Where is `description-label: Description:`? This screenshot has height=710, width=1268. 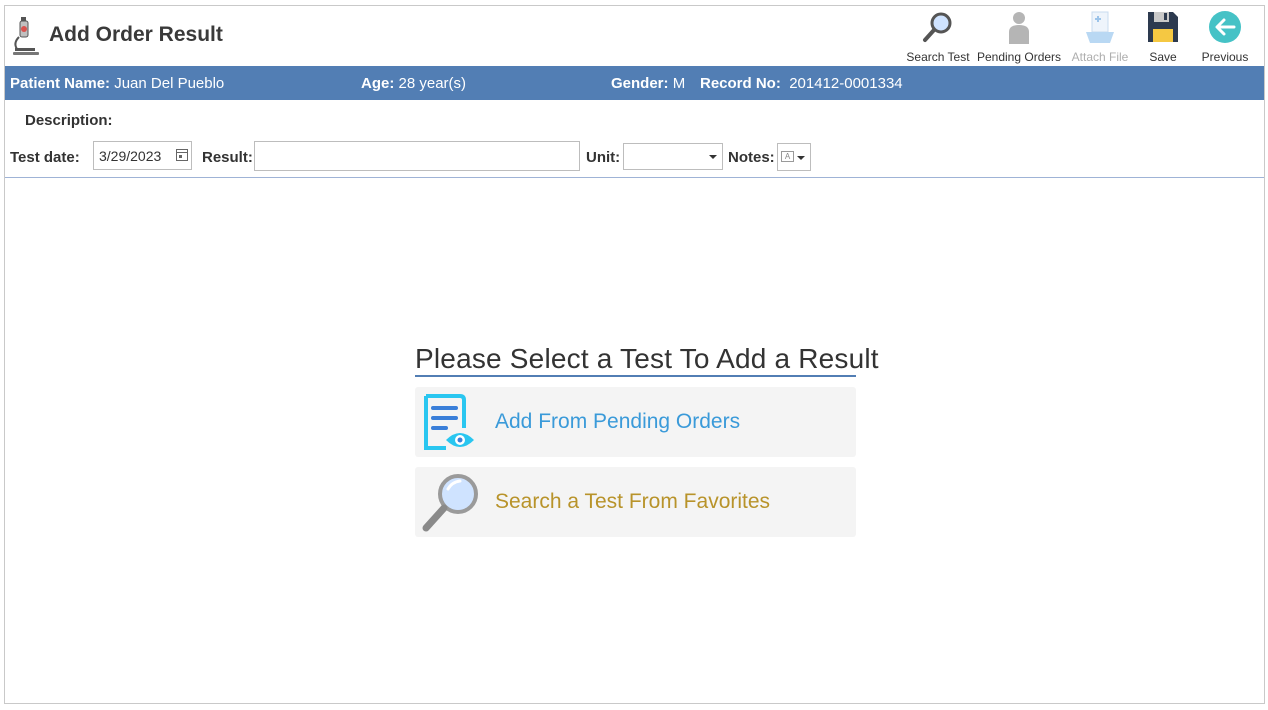
description-label: Description: is located at coordinates (69, 120).